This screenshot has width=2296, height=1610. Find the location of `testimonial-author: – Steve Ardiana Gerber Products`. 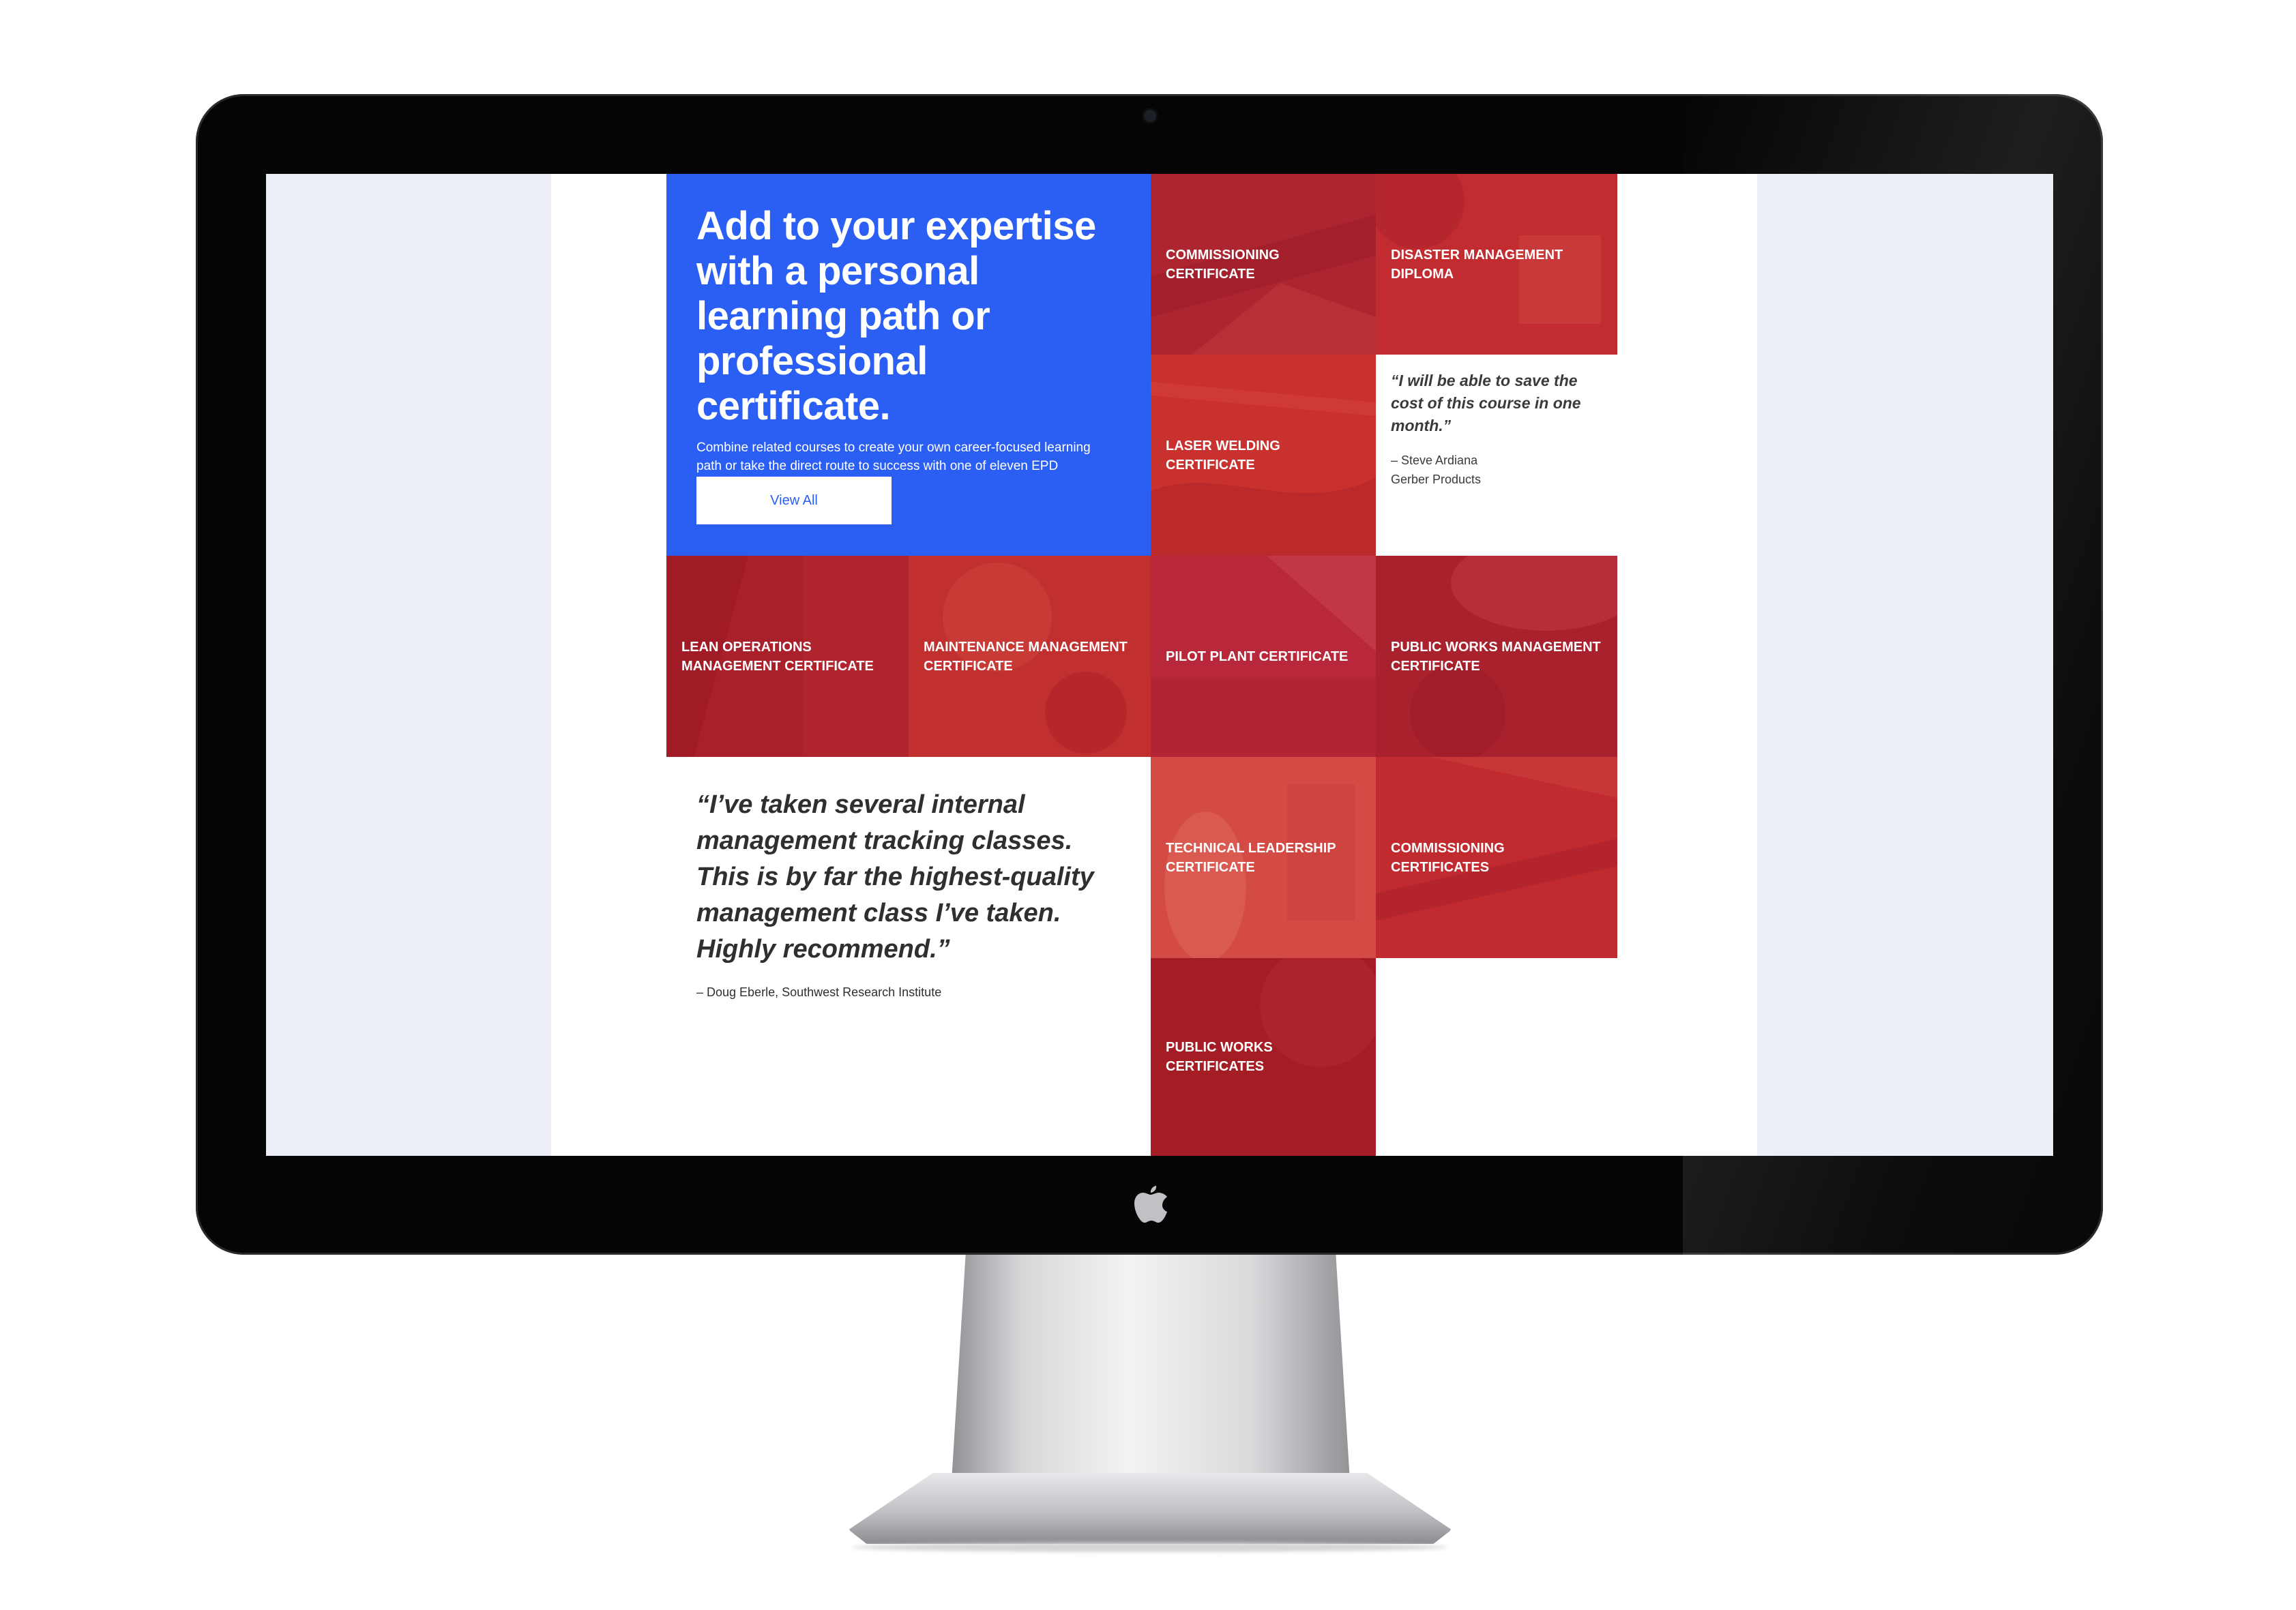

testimonial-author: – Steve Ardiana Gerber Products is located at coordinates (1436, 469).